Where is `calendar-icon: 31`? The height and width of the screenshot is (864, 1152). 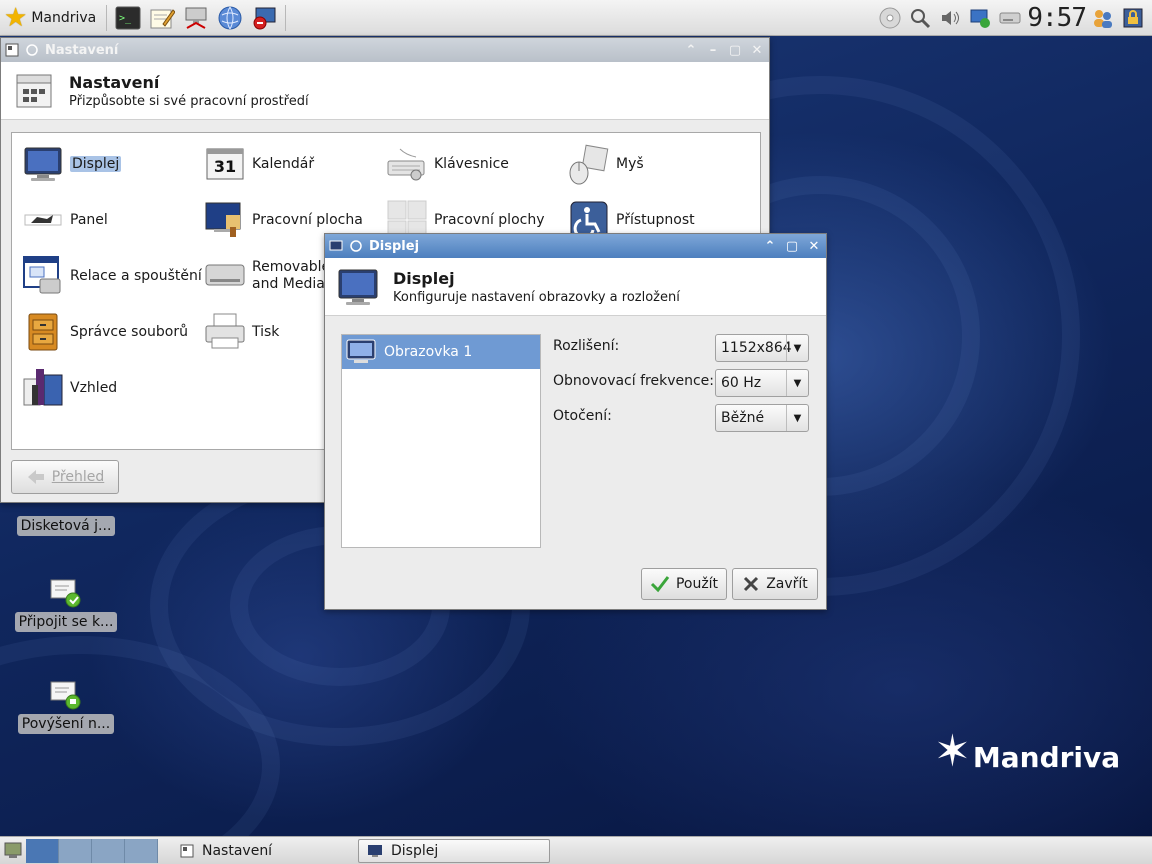
calendar-icon: 31 is located at coordinates (225, 164).